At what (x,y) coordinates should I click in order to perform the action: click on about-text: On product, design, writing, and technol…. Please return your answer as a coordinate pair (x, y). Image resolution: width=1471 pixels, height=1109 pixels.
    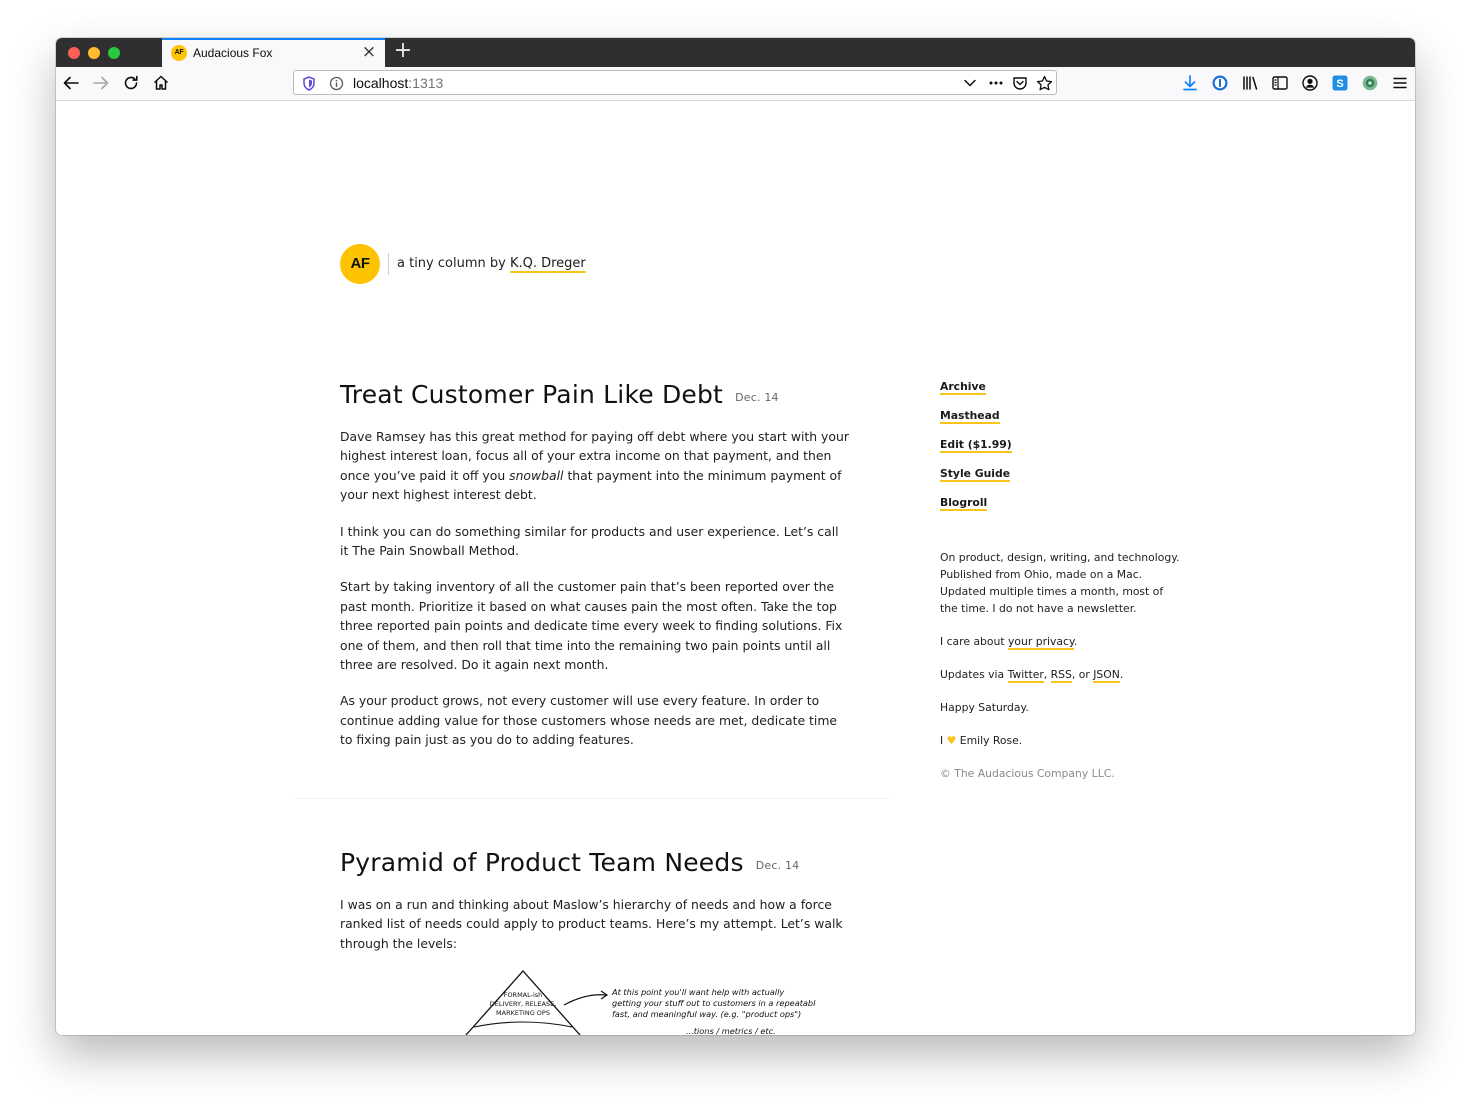
    Looking at the image, I should click on (1060, 583).